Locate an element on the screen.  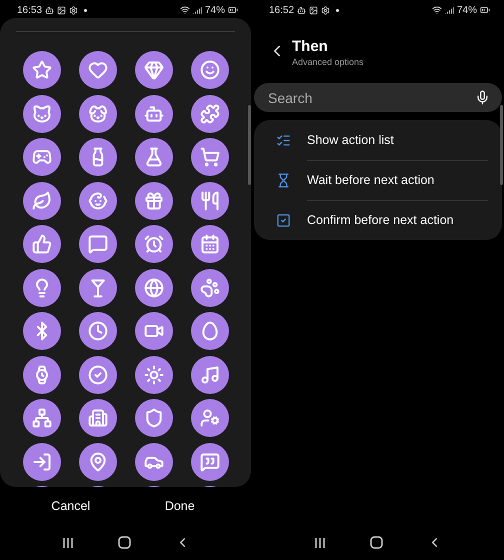
hourglass-icon is located at coordinates (283, 180).